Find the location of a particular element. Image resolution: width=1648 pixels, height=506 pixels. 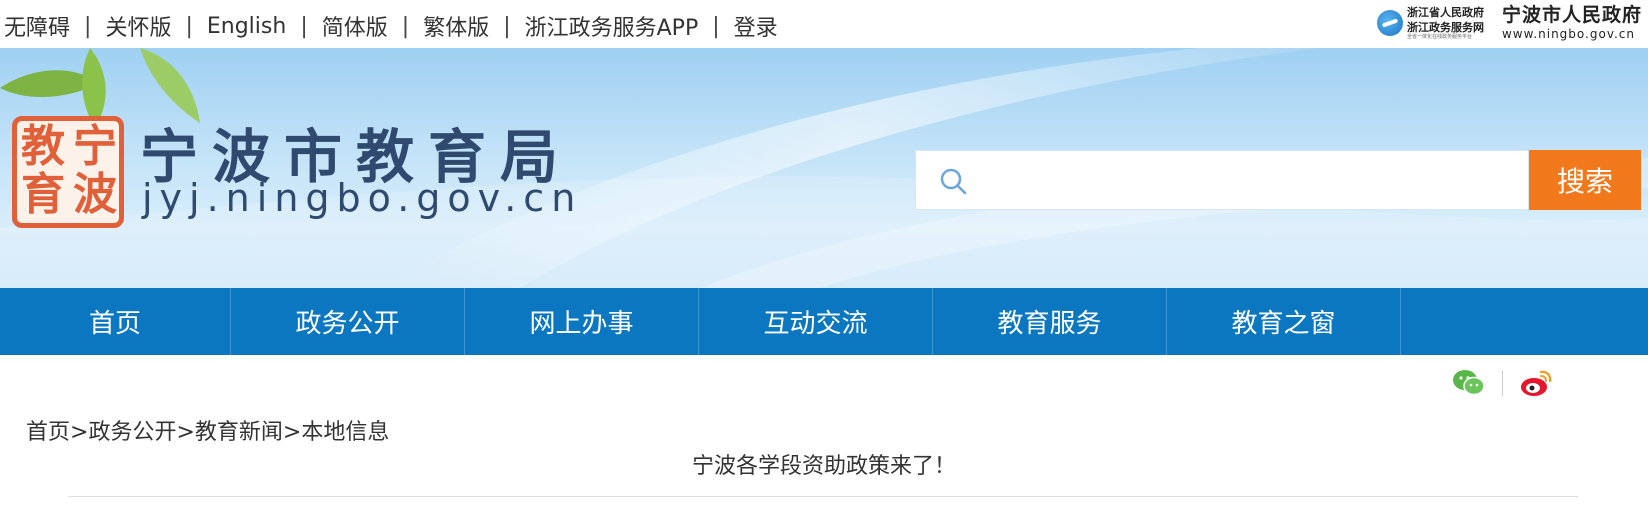

english-link: English is located at coordinates (246, 26).